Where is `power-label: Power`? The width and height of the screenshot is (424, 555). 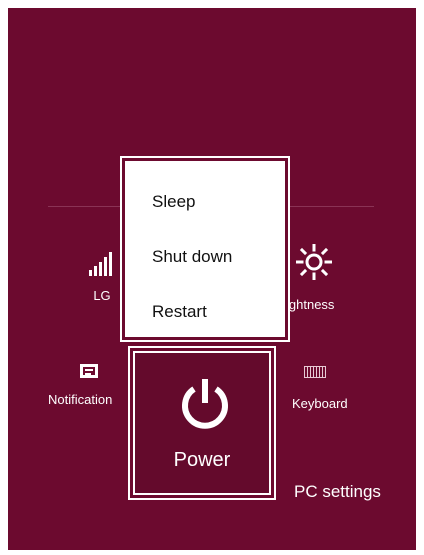
power-label: Power is located at coordinates (202, 460).